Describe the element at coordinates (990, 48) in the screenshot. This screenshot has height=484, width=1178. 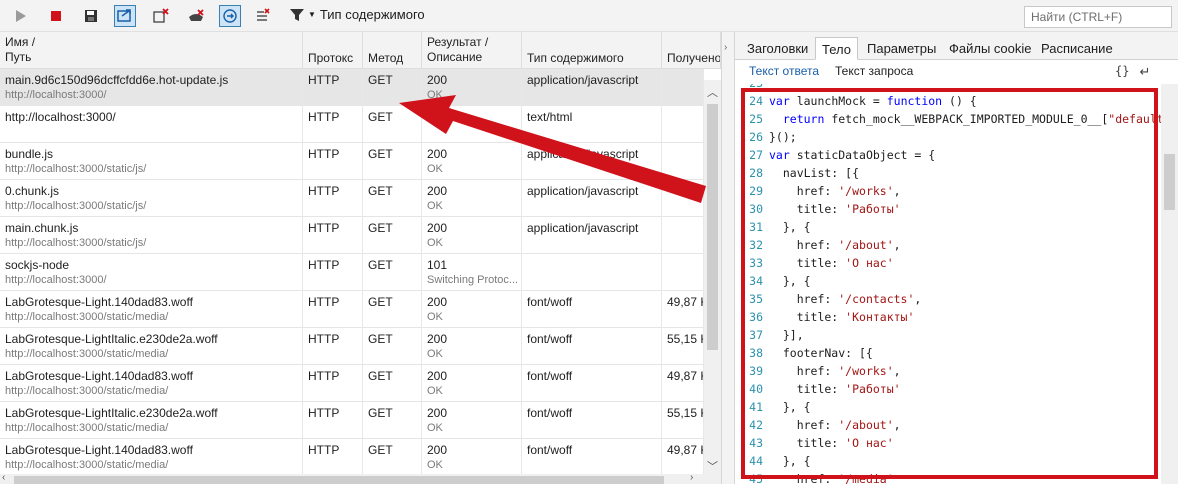
I see `tab-3: Файлы cookie` at that location.